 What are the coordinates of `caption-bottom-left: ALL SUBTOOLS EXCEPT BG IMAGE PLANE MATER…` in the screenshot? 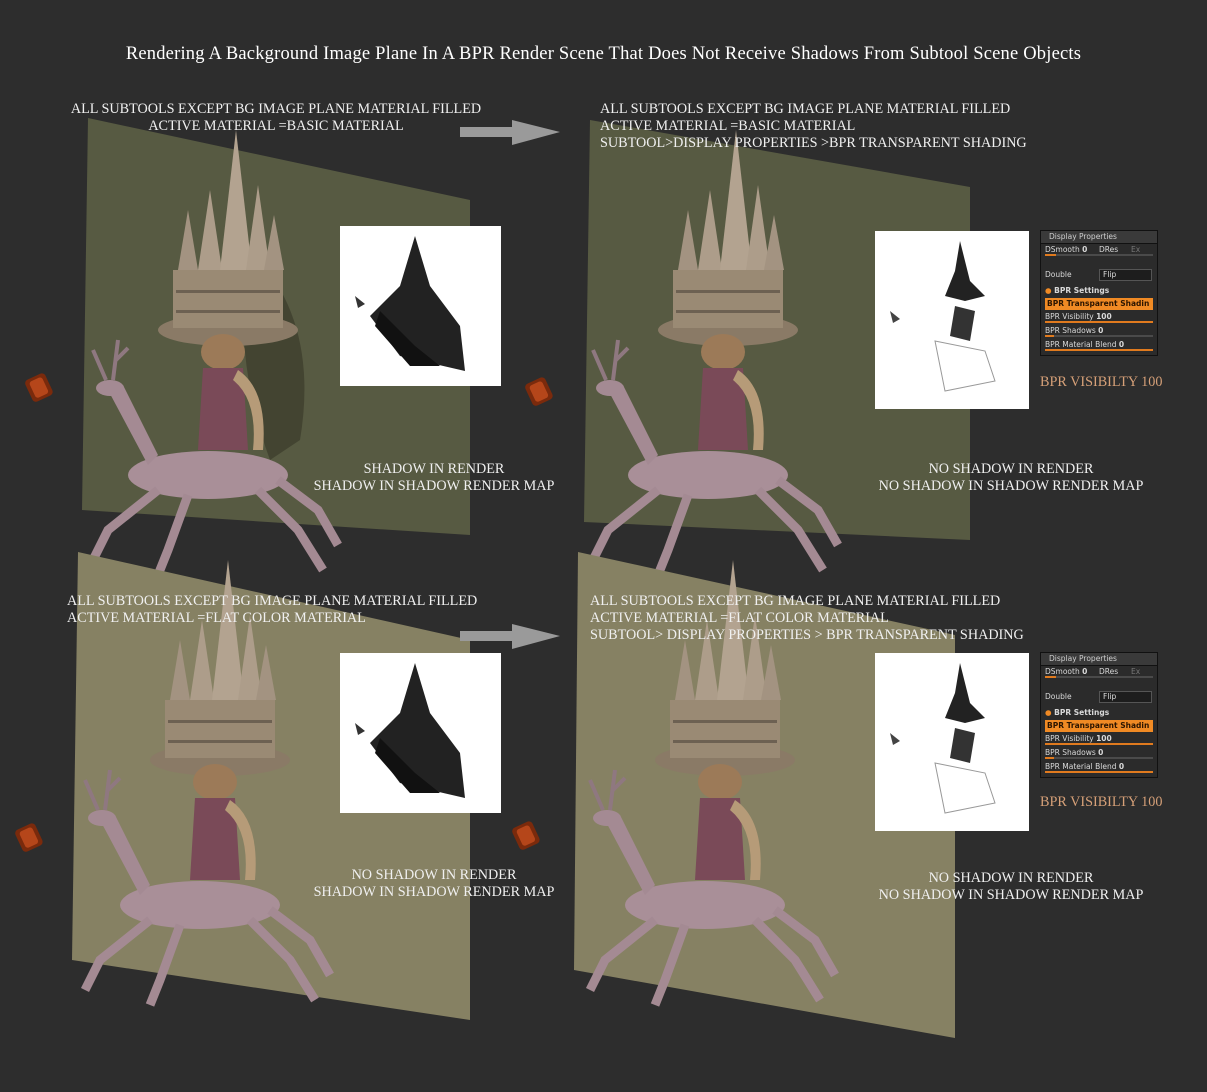 It's located at (272, 610).